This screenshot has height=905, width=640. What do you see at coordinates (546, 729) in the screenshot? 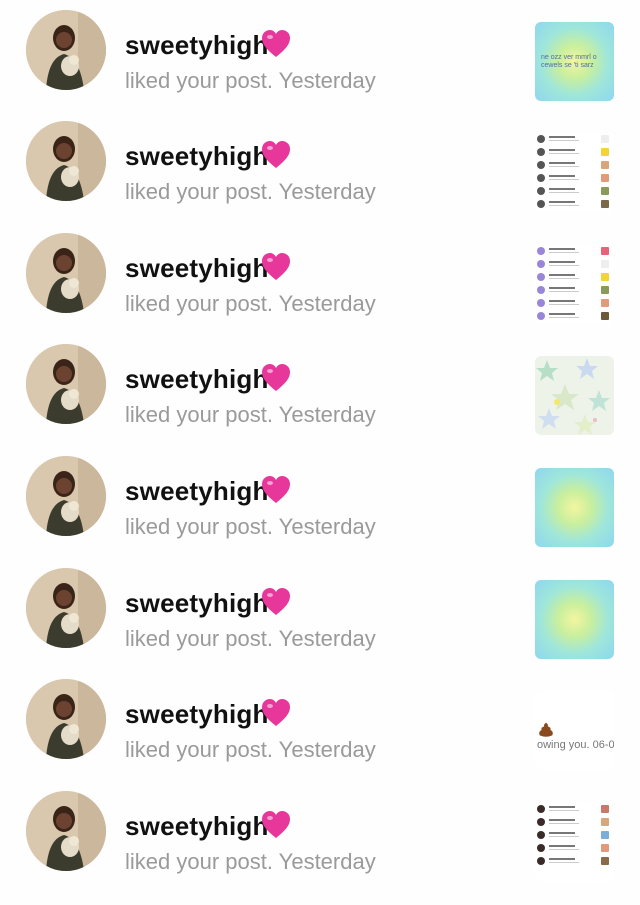
I see `poop-emoji-icon` at bounding box center [546, 729].